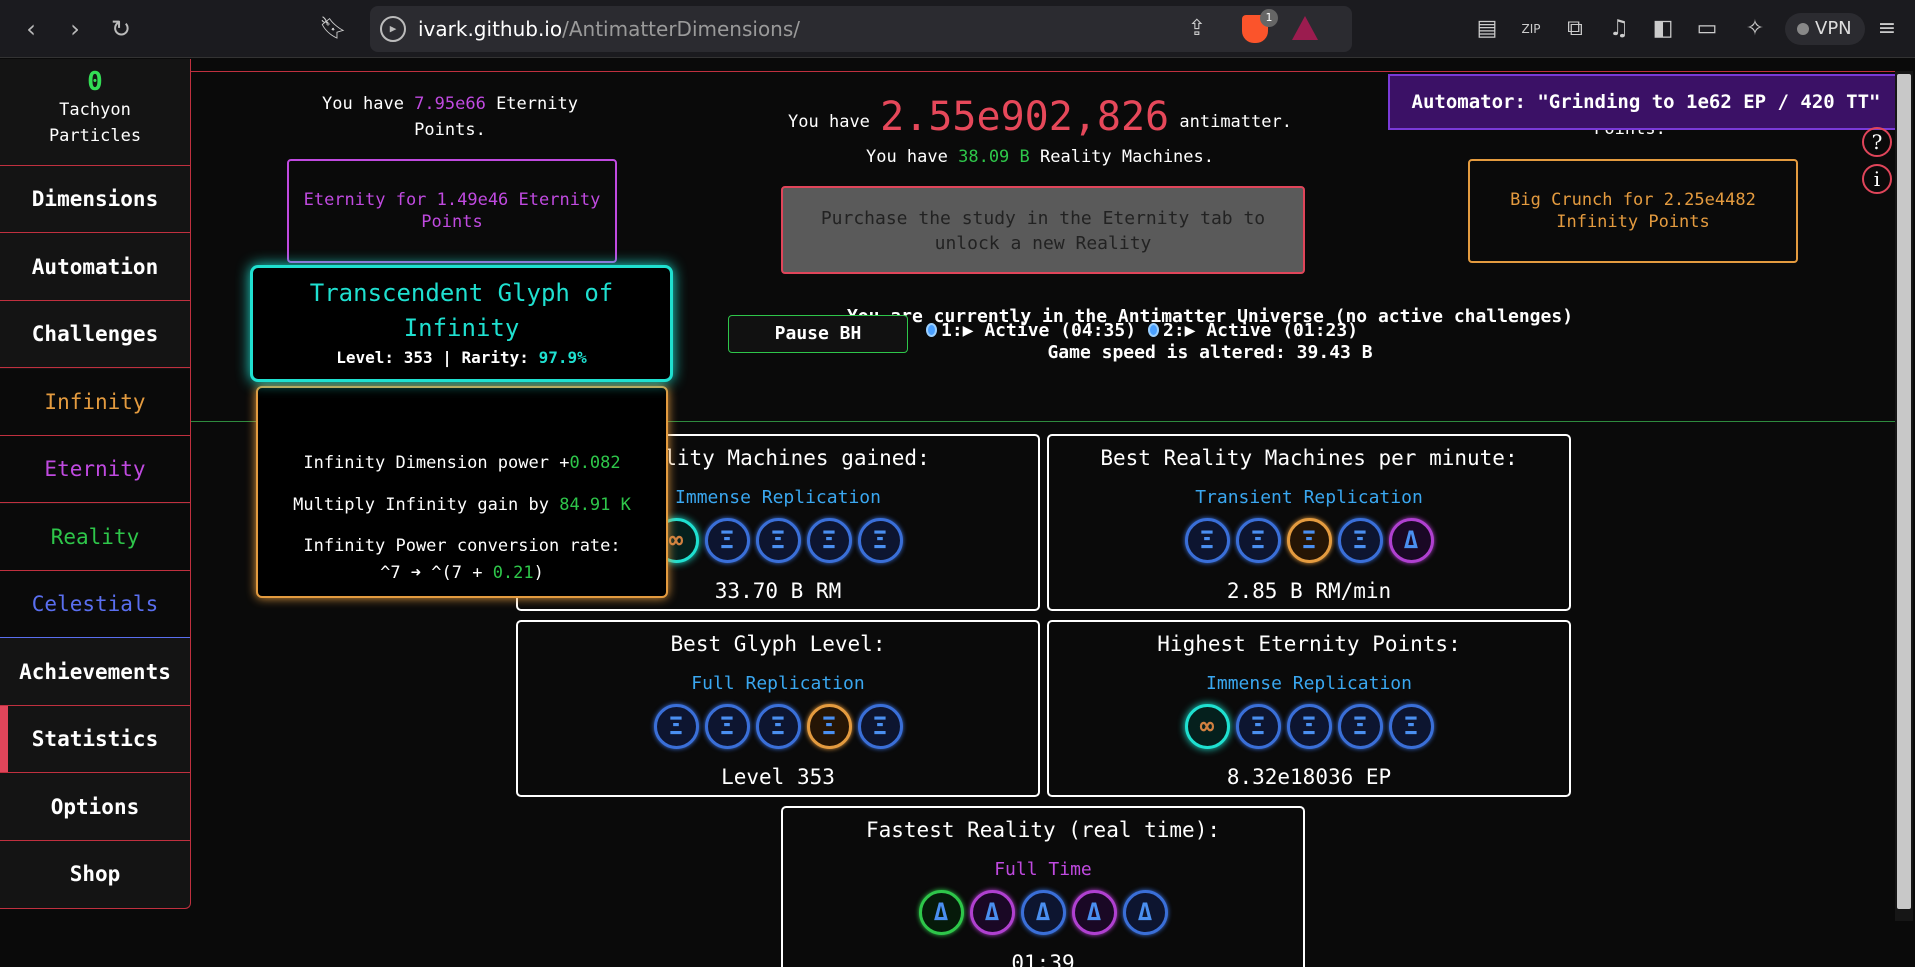 The image size is (1915, 967). What do you see at coordinates (95, 82) in the screenshot?
I see `tachyon-count: 0` at bounding box center [95, 82].